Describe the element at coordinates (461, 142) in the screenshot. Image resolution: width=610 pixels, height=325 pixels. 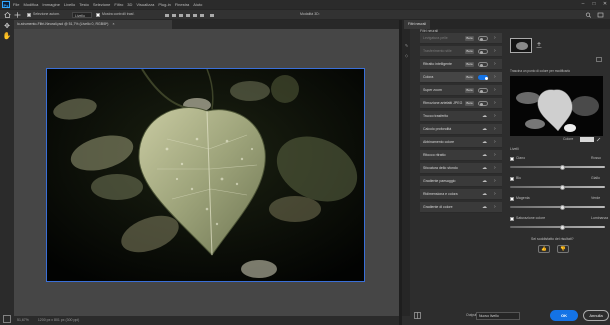
I see `filter-row: Abbinamento colore ☁ ›` at that location.